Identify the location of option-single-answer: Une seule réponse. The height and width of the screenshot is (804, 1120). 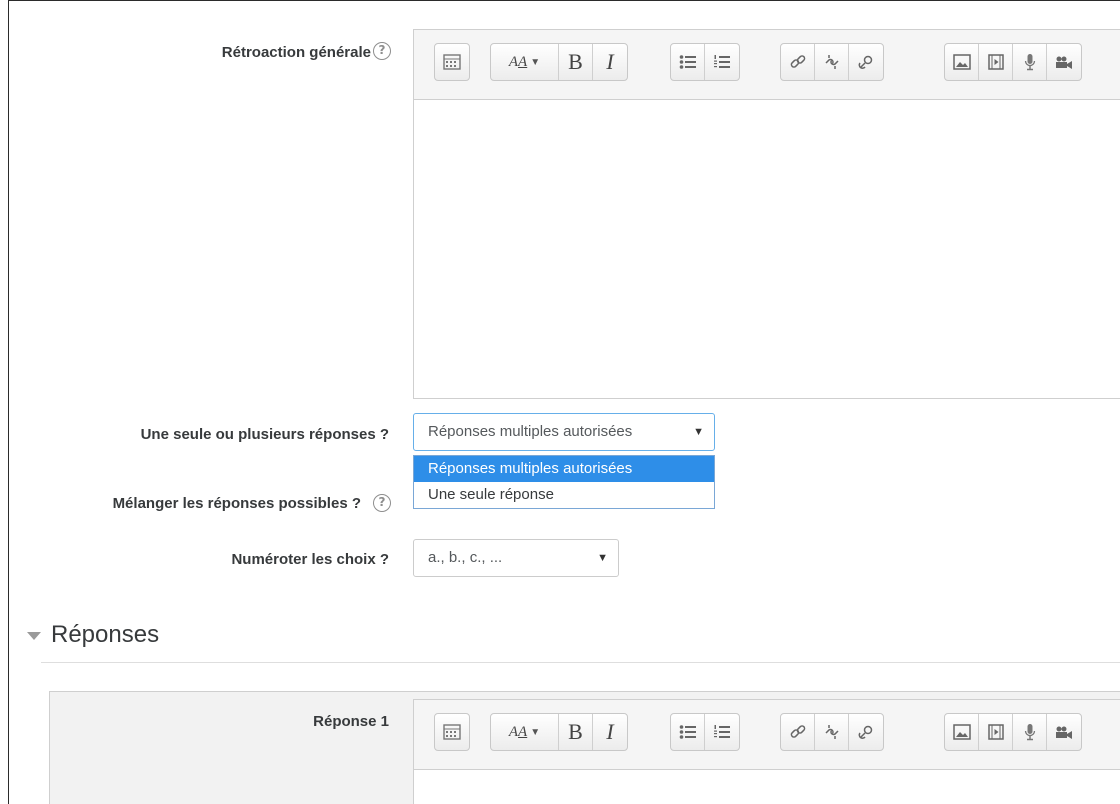
(564, 495).